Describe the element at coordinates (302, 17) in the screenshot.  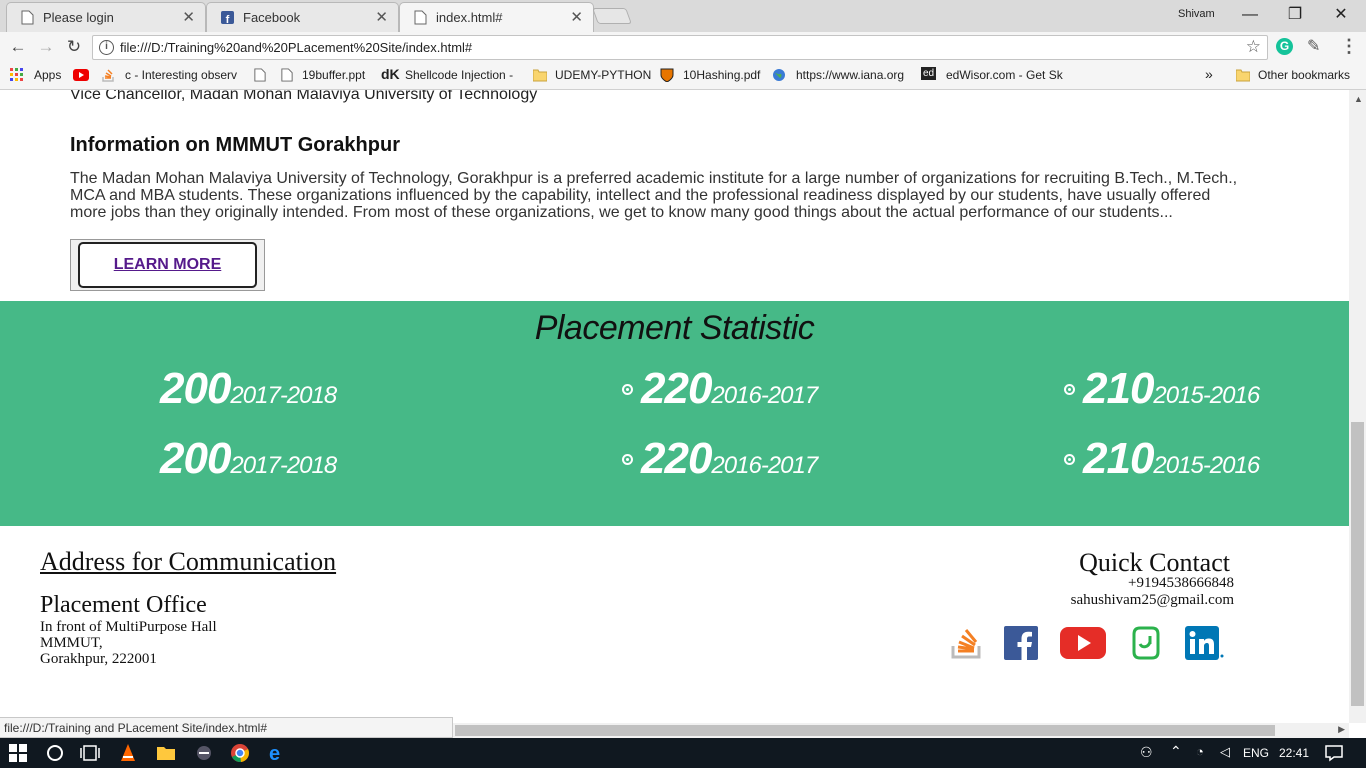
I see `tab-facebook: f Facebook ✕` at that location.